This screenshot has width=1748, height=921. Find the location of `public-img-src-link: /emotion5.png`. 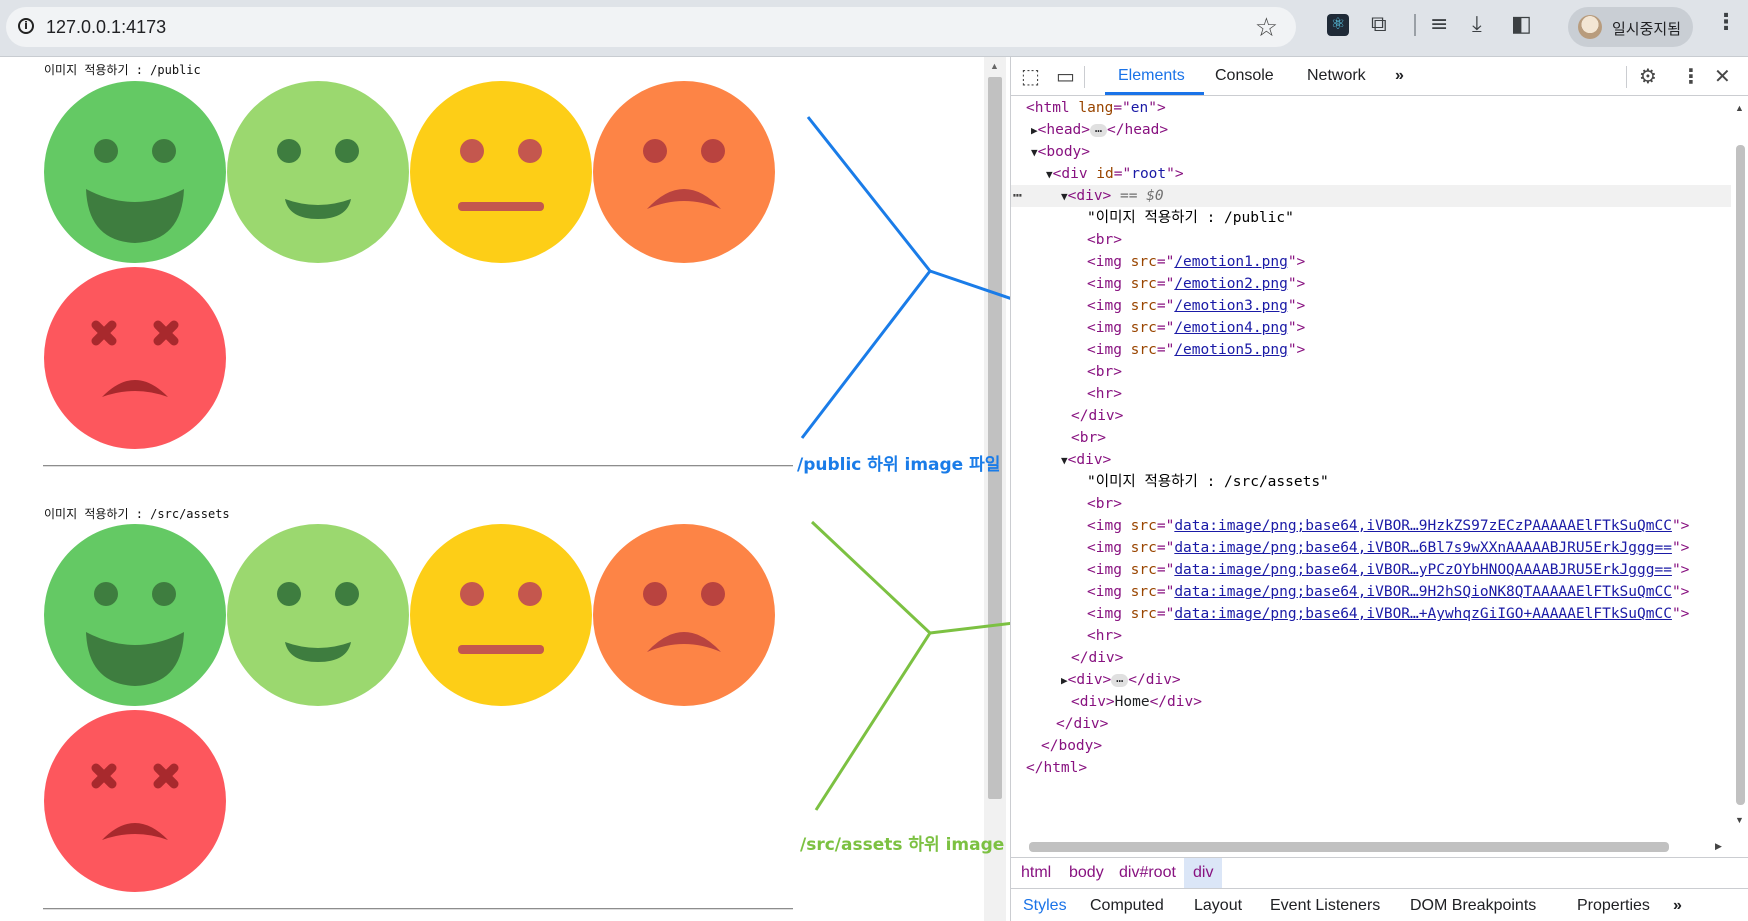

public-img-src-link: /emotion5.png is located at coordinates (1231, 350).